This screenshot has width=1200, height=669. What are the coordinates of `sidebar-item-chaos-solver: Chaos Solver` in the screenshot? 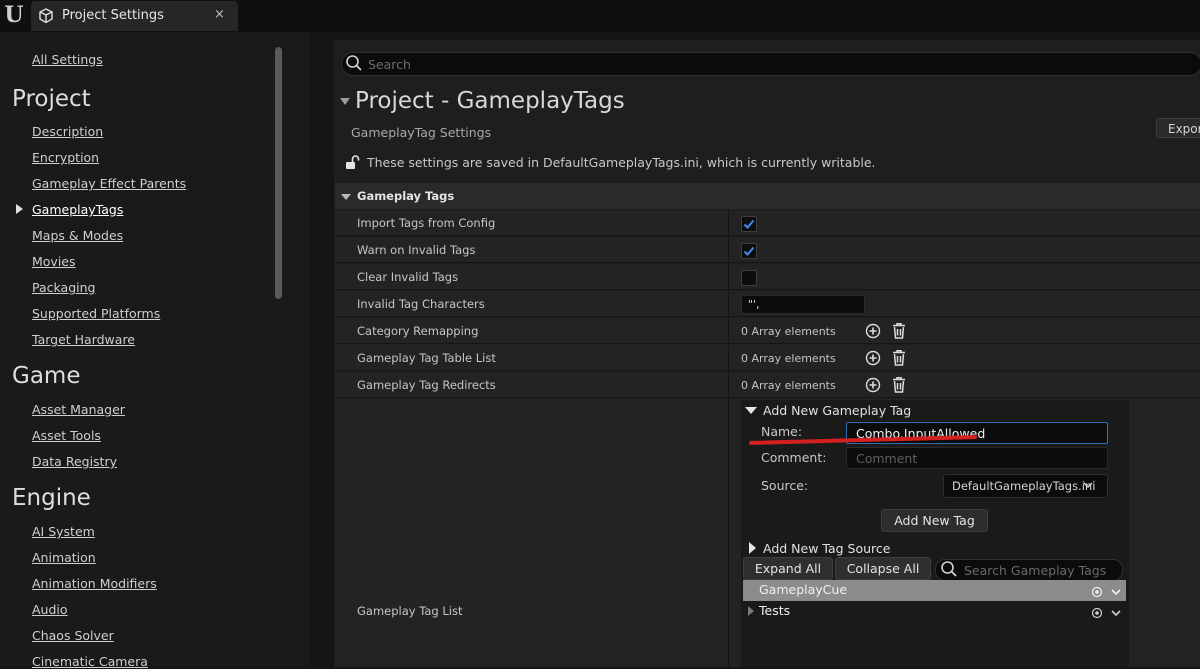 It's located at (73, 635).